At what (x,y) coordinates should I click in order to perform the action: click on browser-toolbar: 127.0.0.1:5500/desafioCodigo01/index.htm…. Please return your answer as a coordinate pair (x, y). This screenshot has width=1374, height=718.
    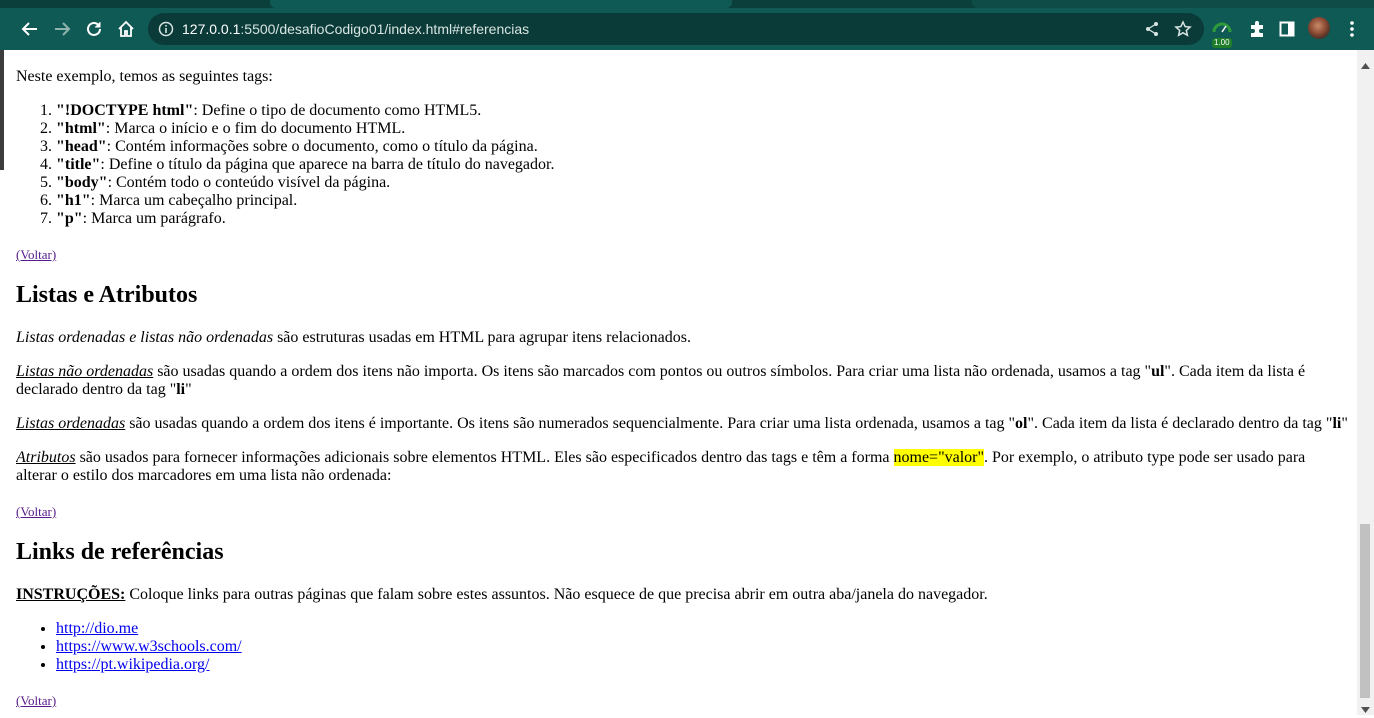
    Looking at the image, I should click on (687, 29).